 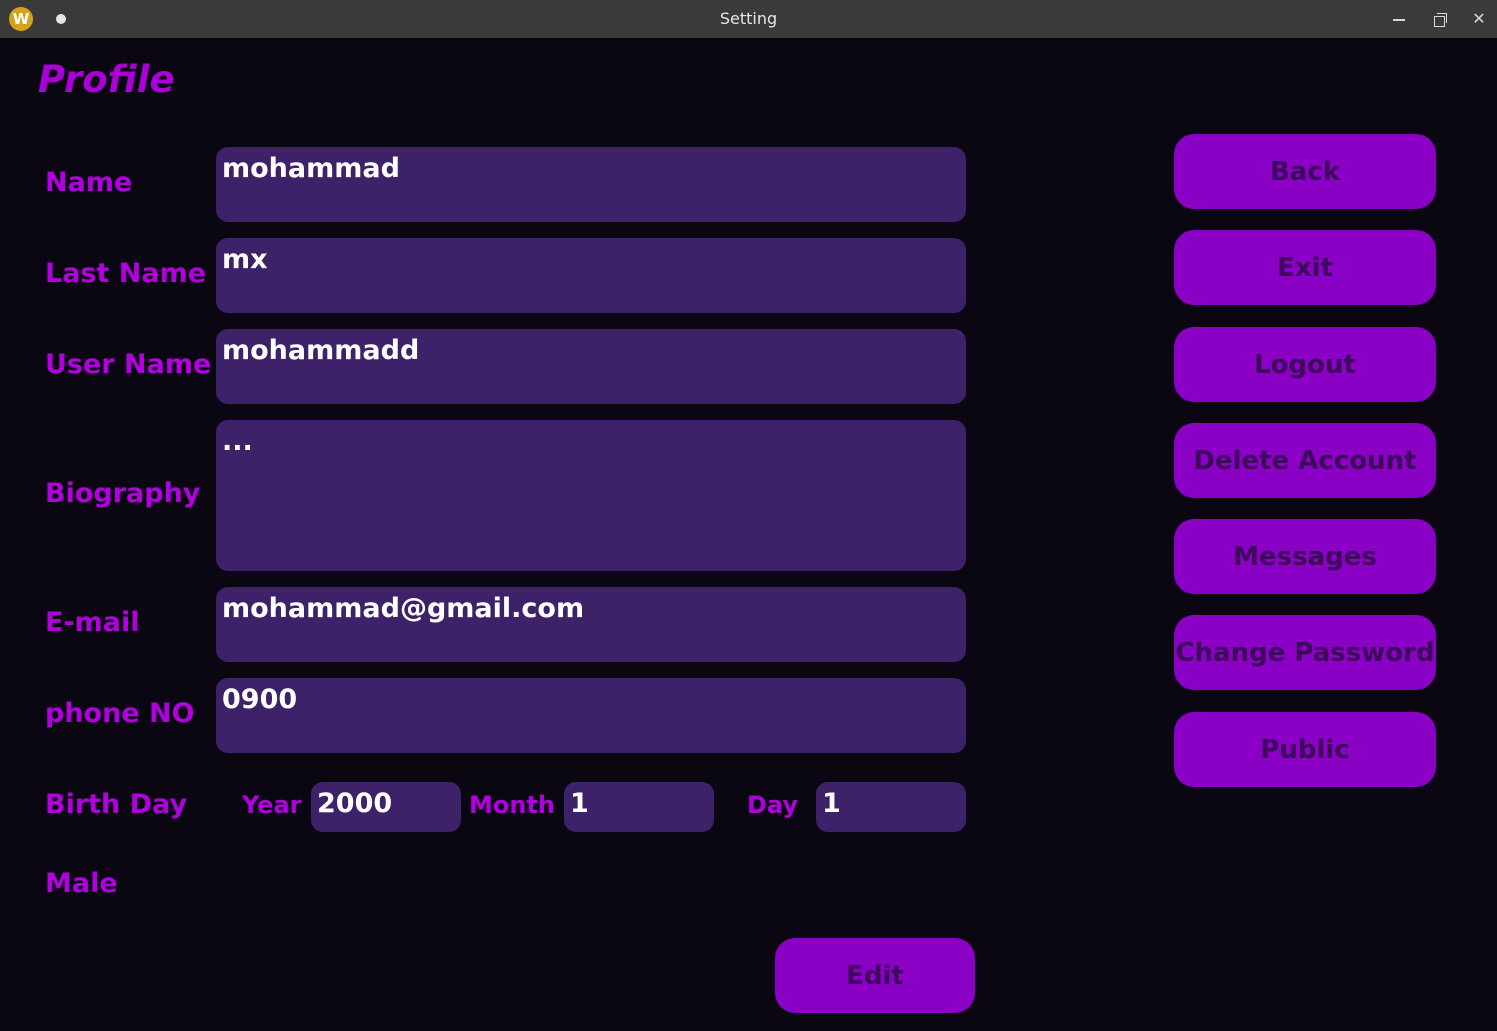 What do you see at coordinates (1305, 171) in the screenshot?
I see `back-button: Back` at bounding box center [1305, 171].